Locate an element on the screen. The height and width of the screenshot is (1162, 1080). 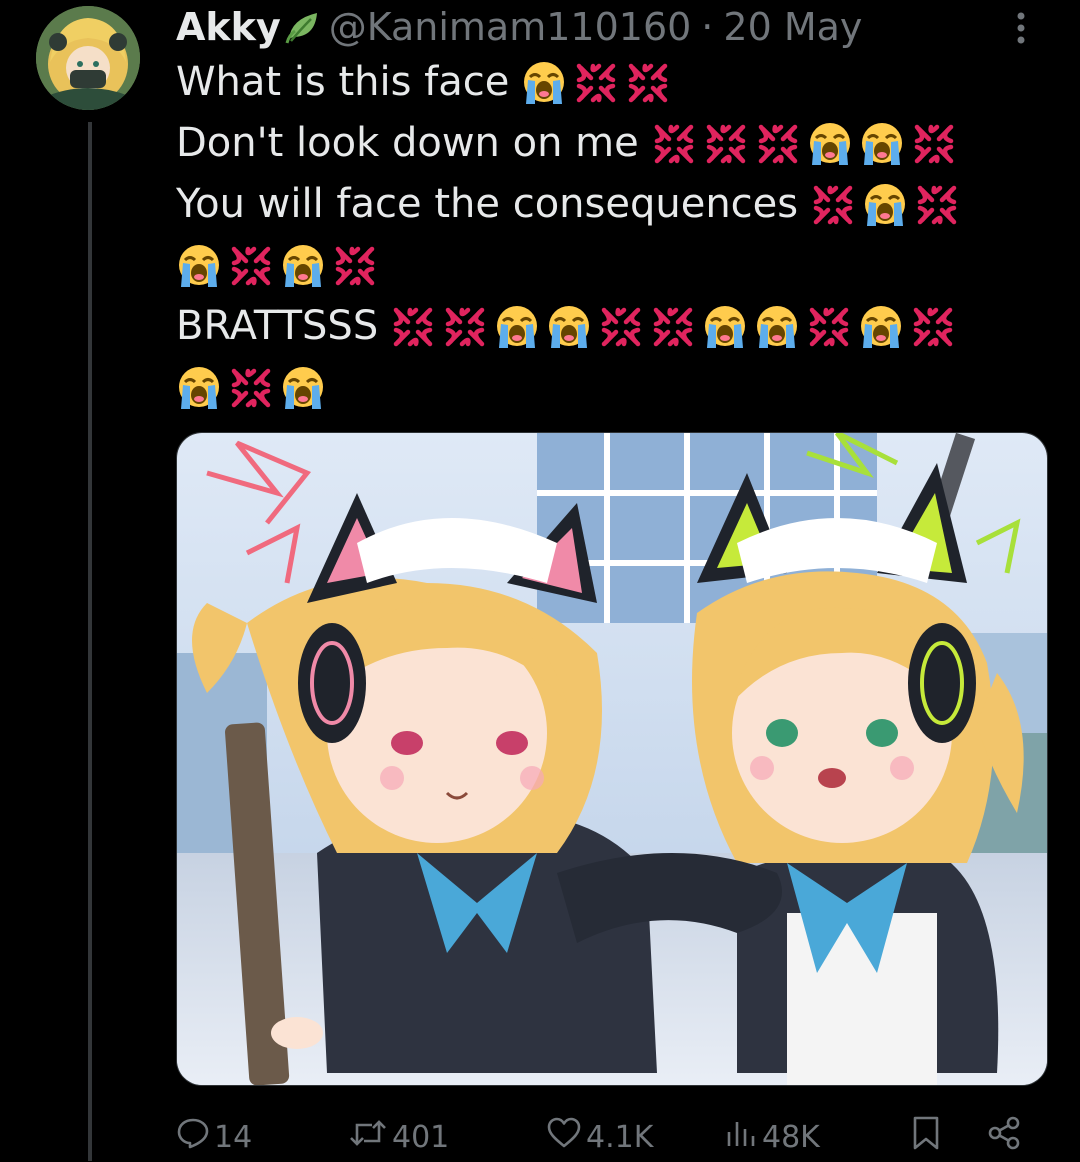
repost-icon is located at coordinates (370, 1137).